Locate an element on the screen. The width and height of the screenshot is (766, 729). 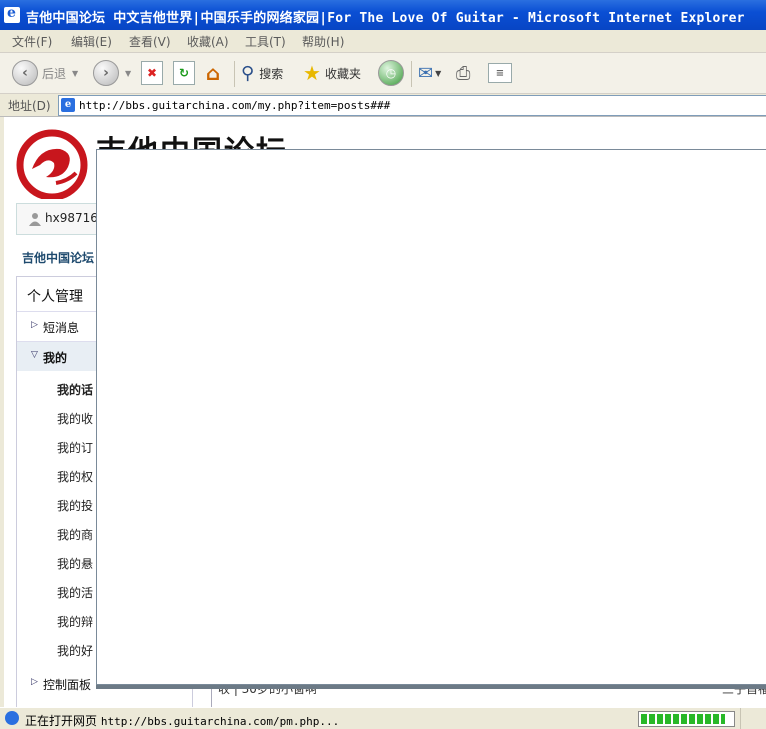
edit-button: ≡ is located at coordinates (500, 73).